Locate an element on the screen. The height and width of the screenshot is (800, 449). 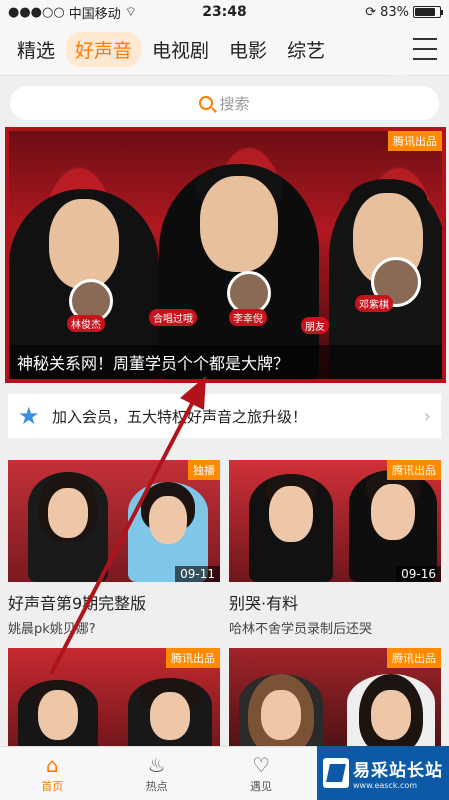
tab-variety: 综艺 is located at coordinates (306, 49).